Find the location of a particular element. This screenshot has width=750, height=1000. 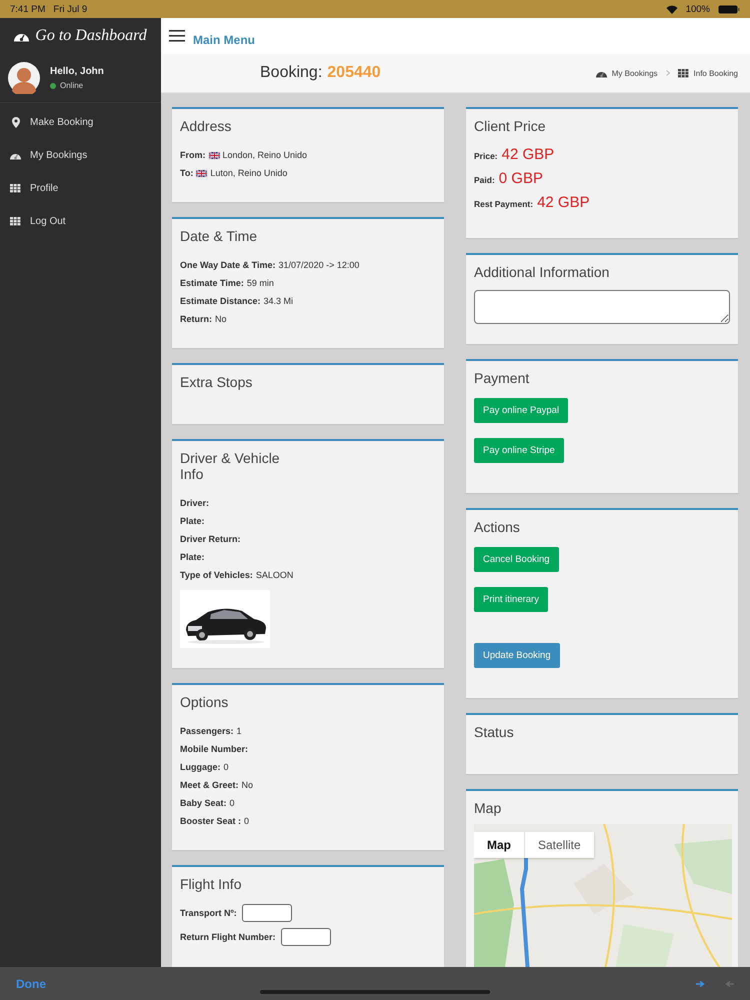

map-type-toggle: Map Satellite is located at coordinates (534, 845).